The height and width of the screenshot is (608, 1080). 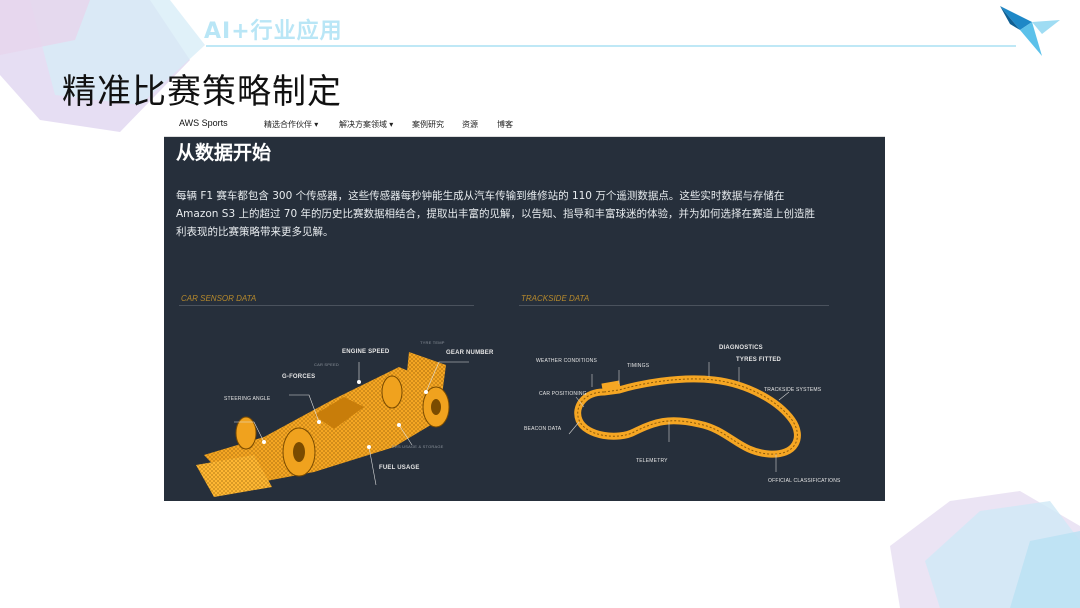 I want to click on callout-trackside-systems: TRACKSIDE SYSTEMS, so click(x=793, y=390).